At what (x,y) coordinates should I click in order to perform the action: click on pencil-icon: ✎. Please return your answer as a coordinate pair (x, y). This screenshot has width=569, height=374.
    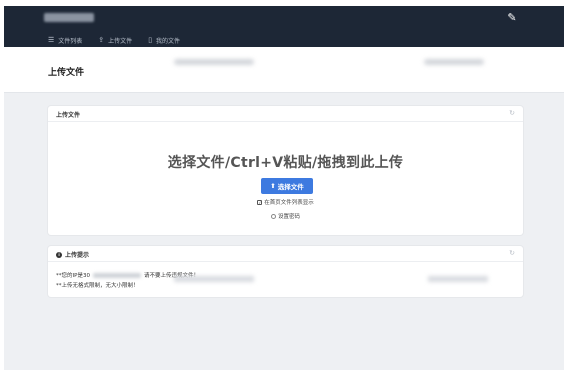
    Looking at the image, I should click on (512, 18).